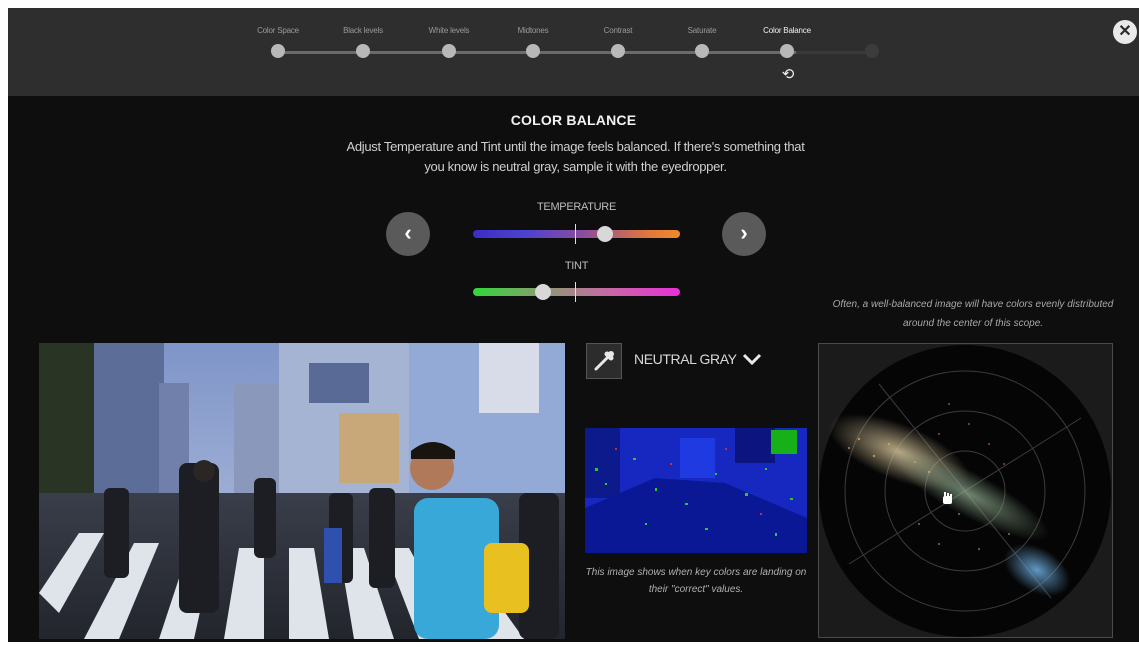  Describe the element at coordinates (787, 30) in the screenshot. I see `step-label: Color Balance` at that location.